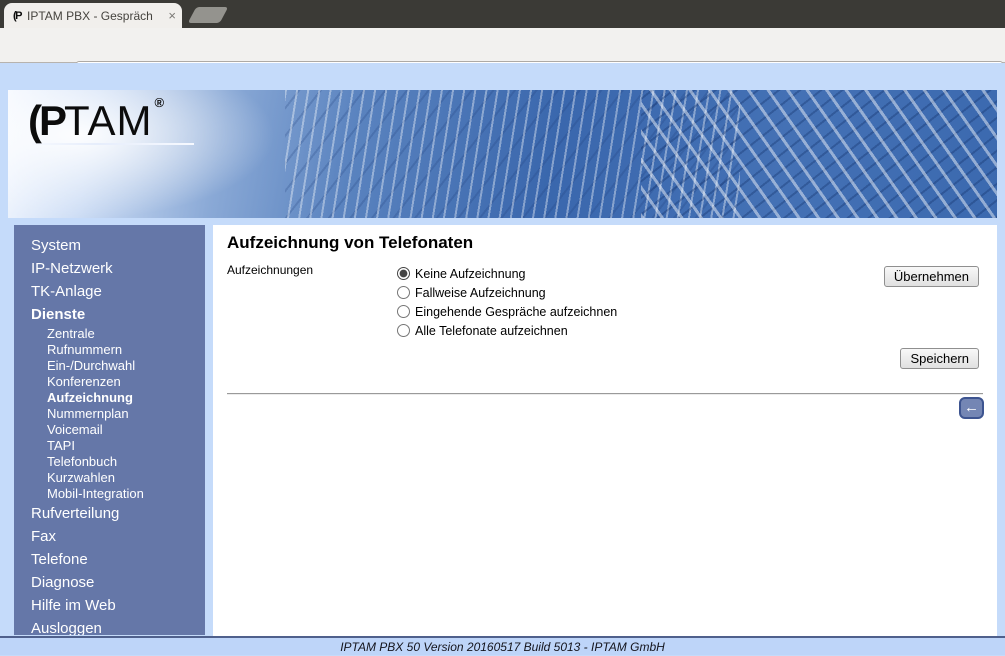 The width and height of the screenshot is (1005, 656). I want to click on banner-grid-decoration, so click(818, 154).